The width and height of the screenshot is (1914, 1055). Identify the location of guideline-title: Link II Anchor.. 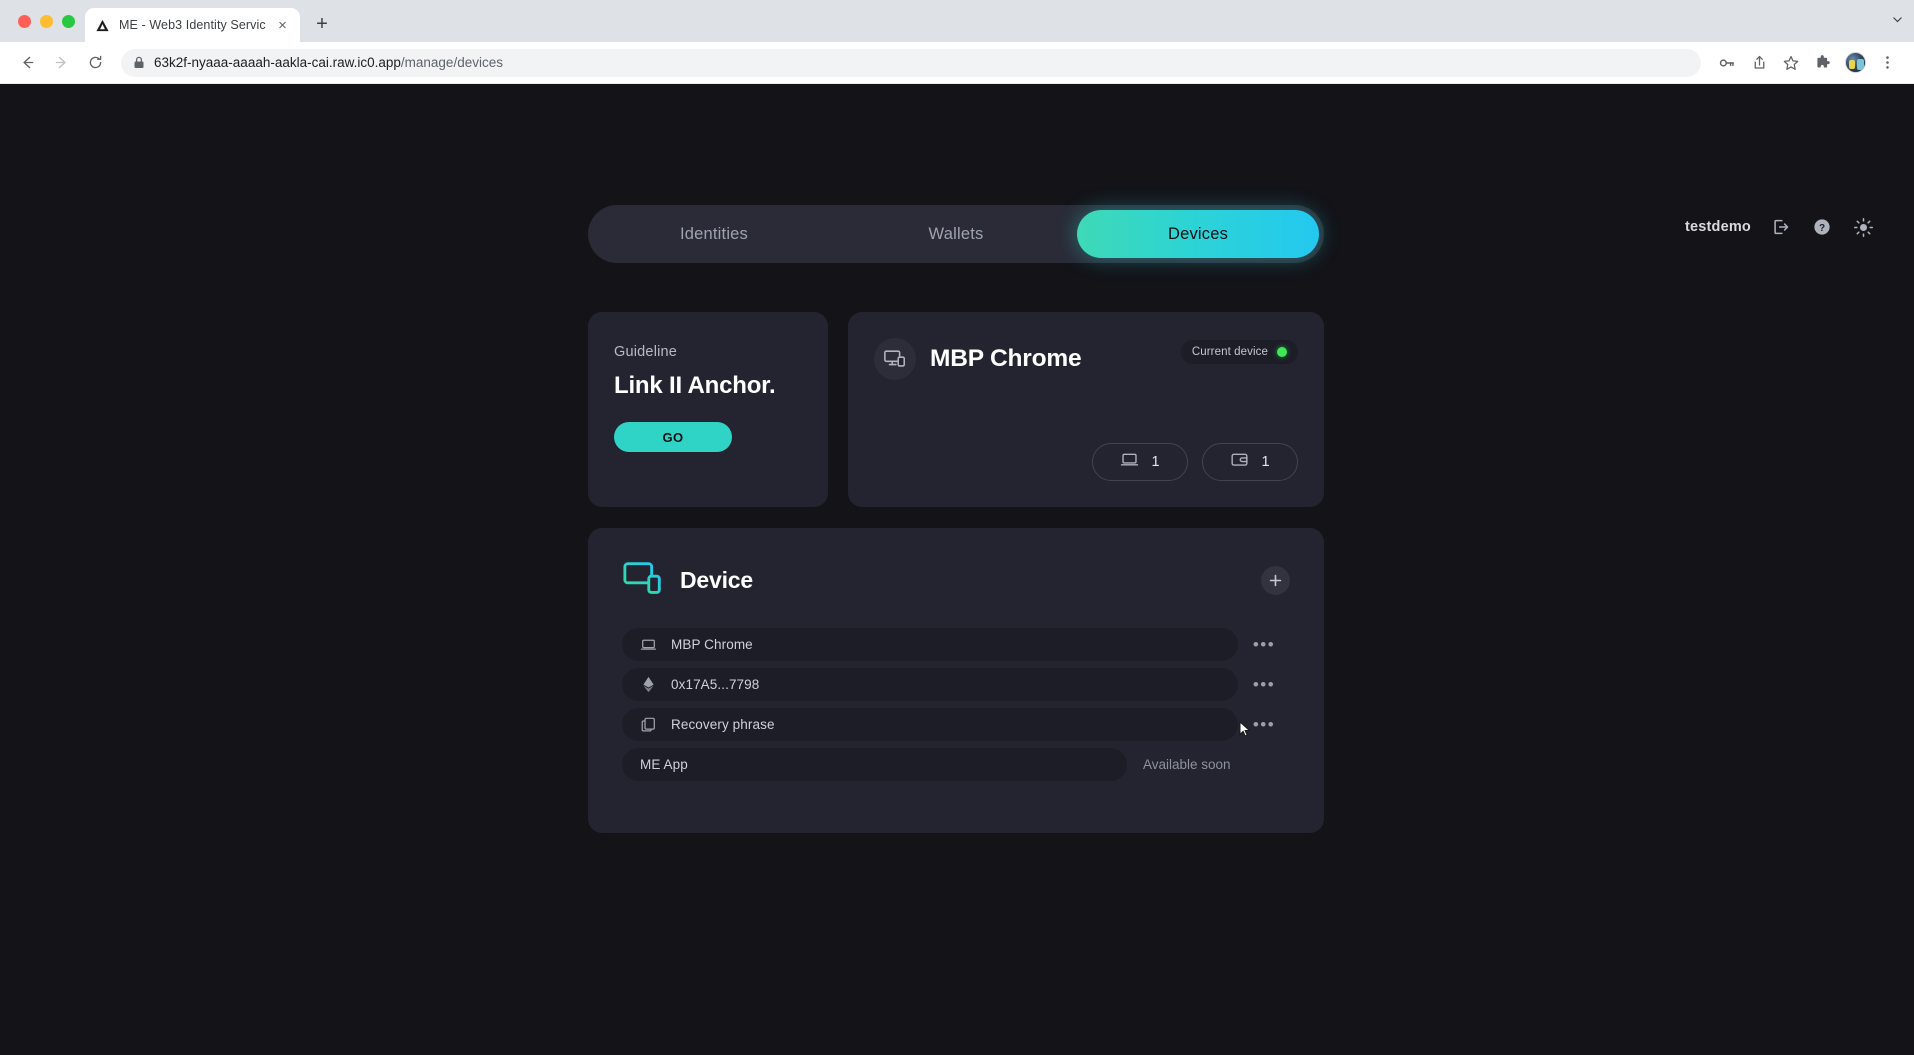
(695, 385).